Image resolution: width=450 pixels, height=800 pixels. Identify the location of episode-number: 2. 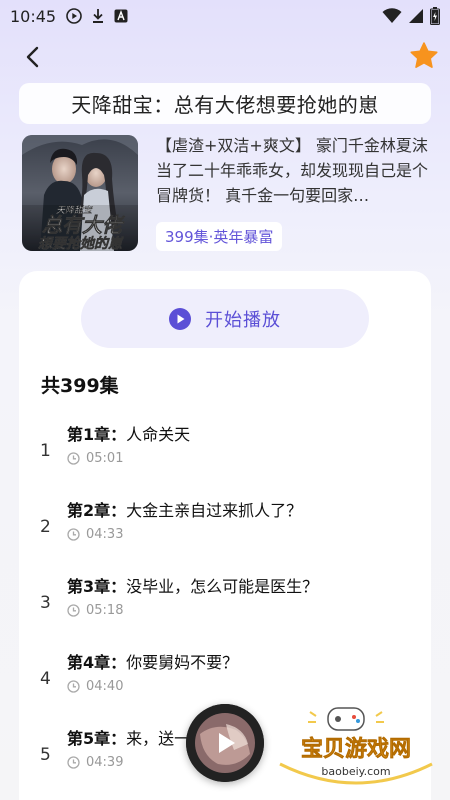
(45, 527).